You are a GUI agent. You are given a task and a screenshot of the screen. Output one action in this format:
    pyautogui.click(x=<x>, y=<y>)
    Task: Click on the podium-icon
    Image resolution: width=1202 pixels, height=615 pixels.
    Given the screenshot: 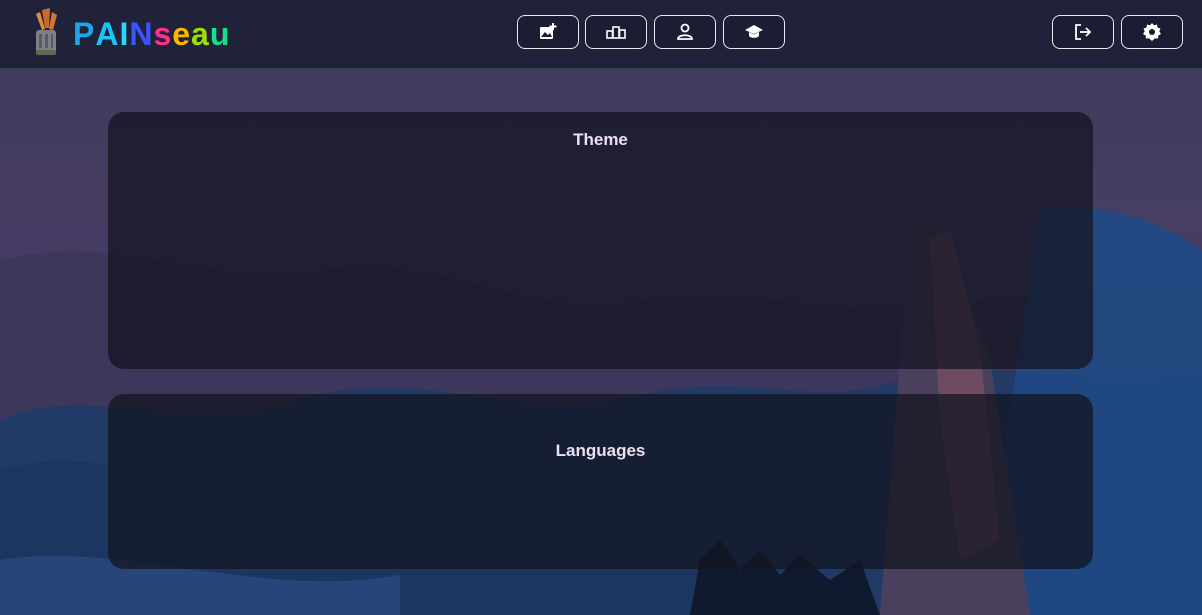 What is the action you would take?
    pyautogui.click(x=616, y=32)
    